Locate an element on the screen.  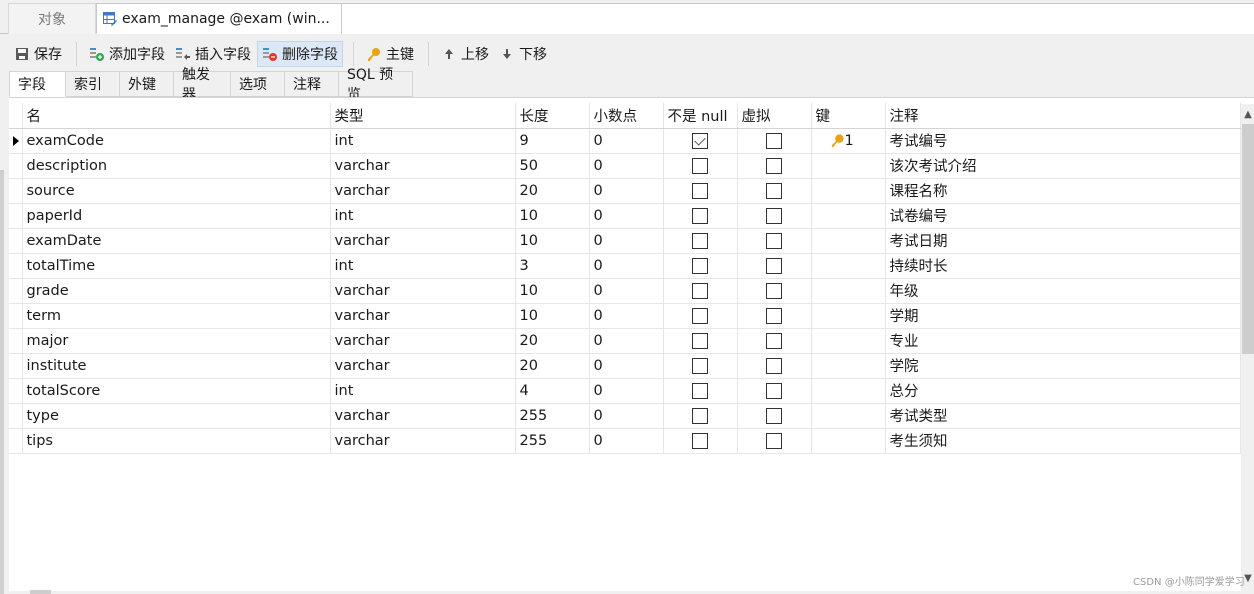
field-comment-cell: 试卷编号 is located at coordinates (1063, 216).